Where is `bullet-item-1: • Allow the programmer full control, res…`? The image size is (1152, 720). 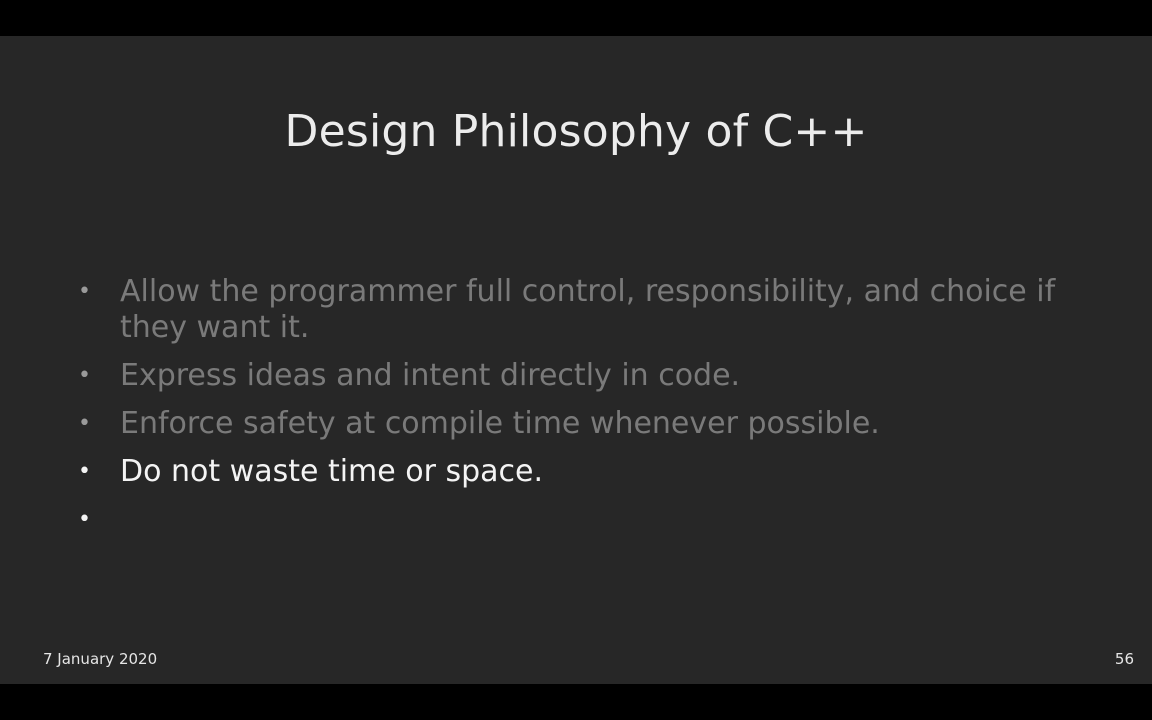
bullet-item-1: • Allow the programmer full control, res… is located at coordinates (576, 310).